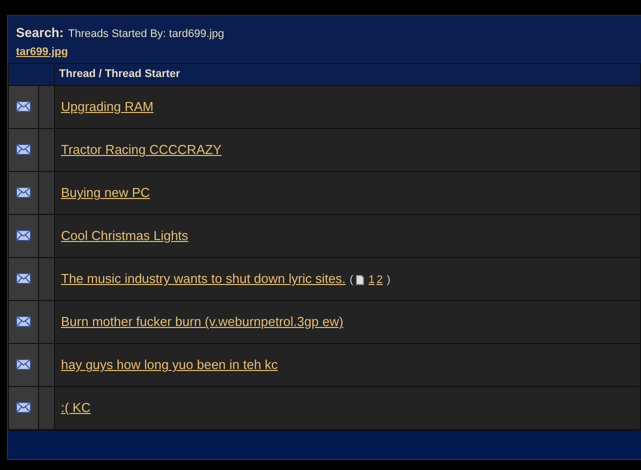 This screenshot has height=470, width=641. What do you see at coordinates (42, 52) in the screenshot?
I see `user-link: tar699.jpg` at bounding box center [42, 52].